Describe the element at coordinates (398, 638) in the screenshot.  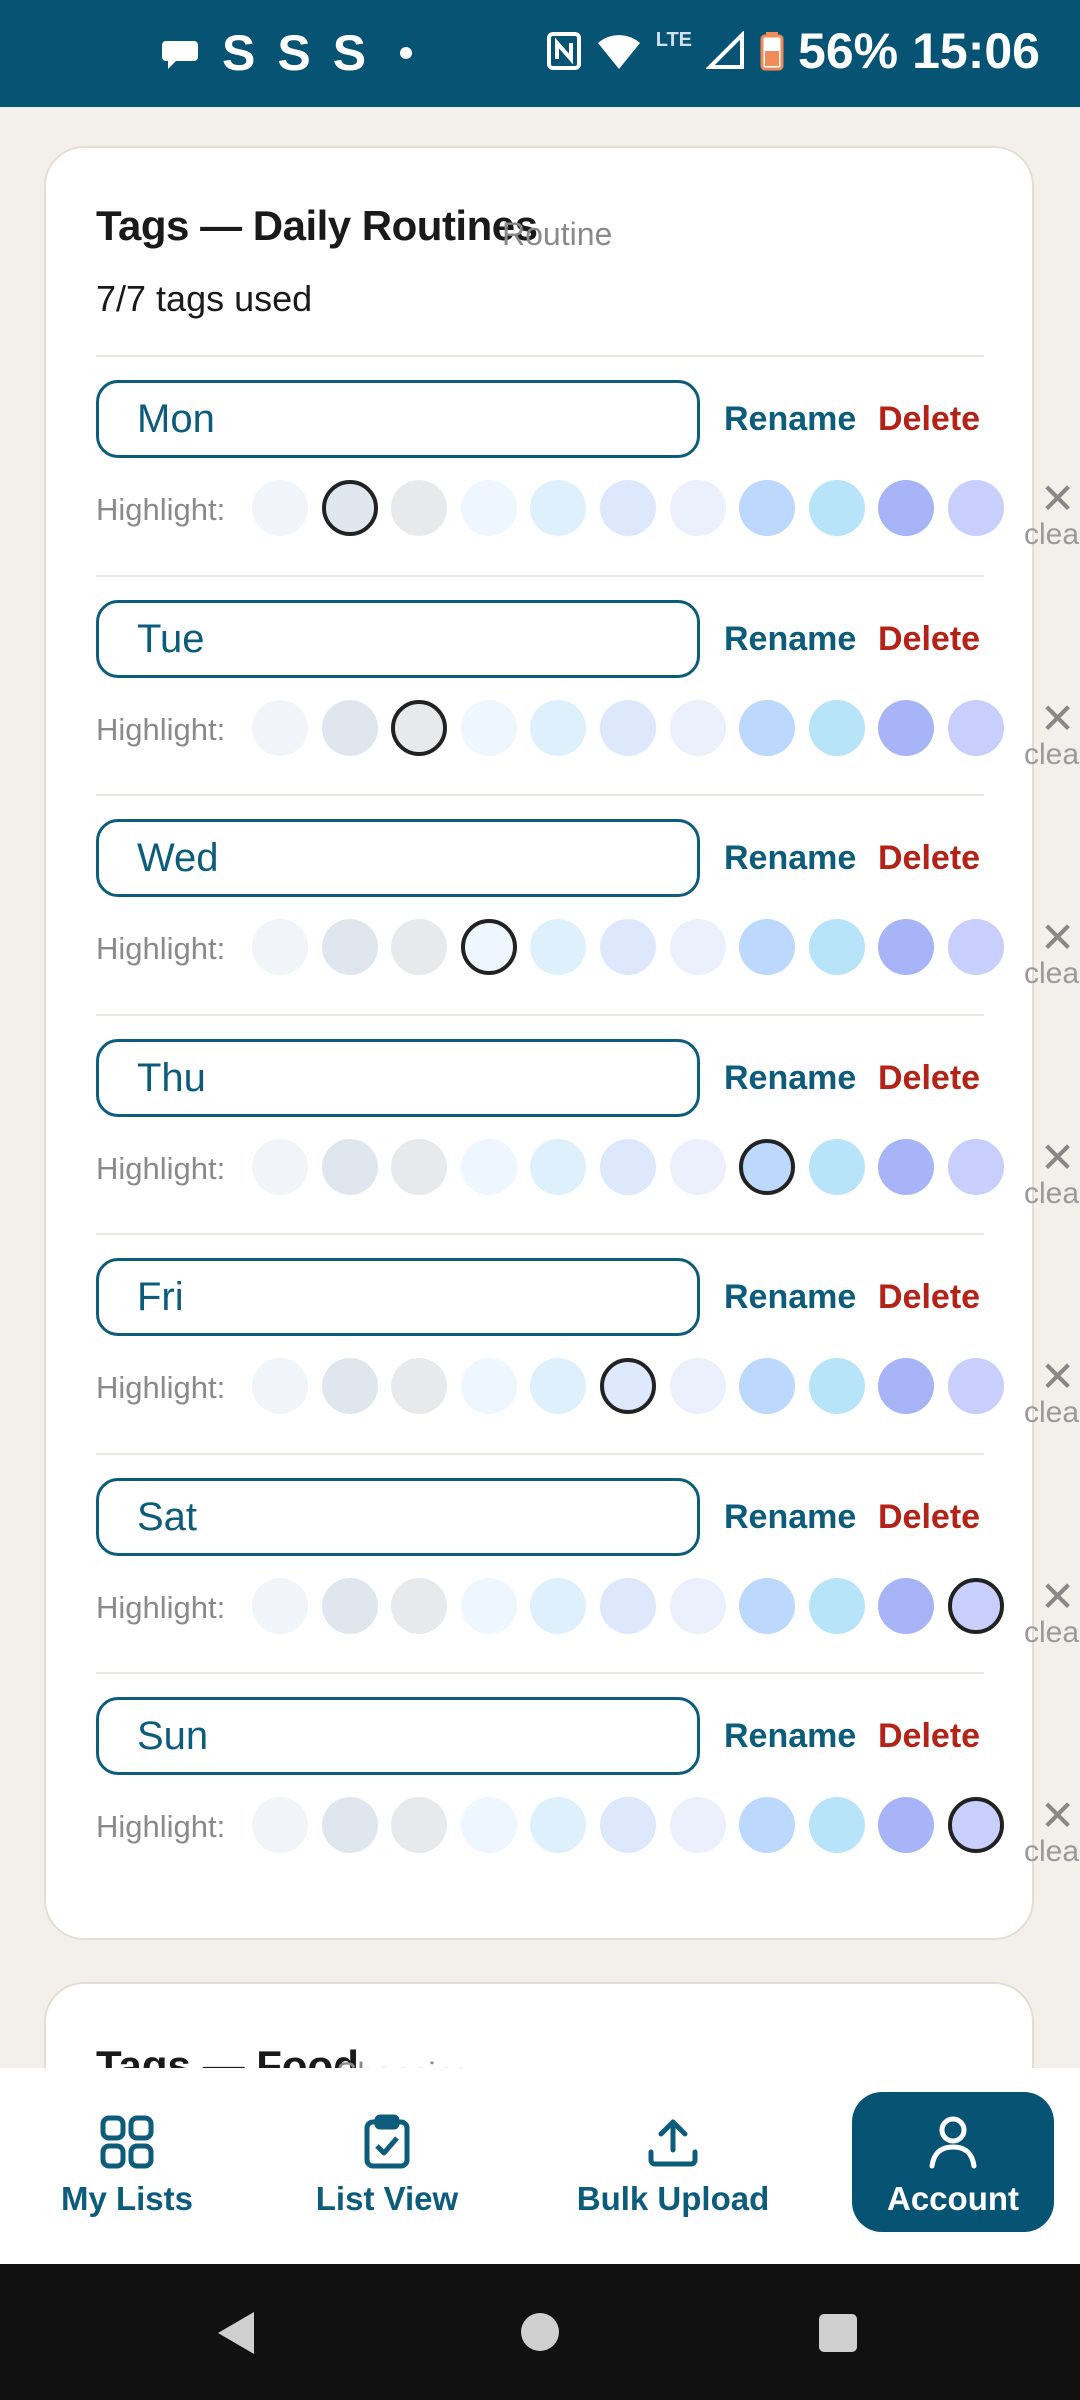
I see `tag-name-input: Tue` at that location.